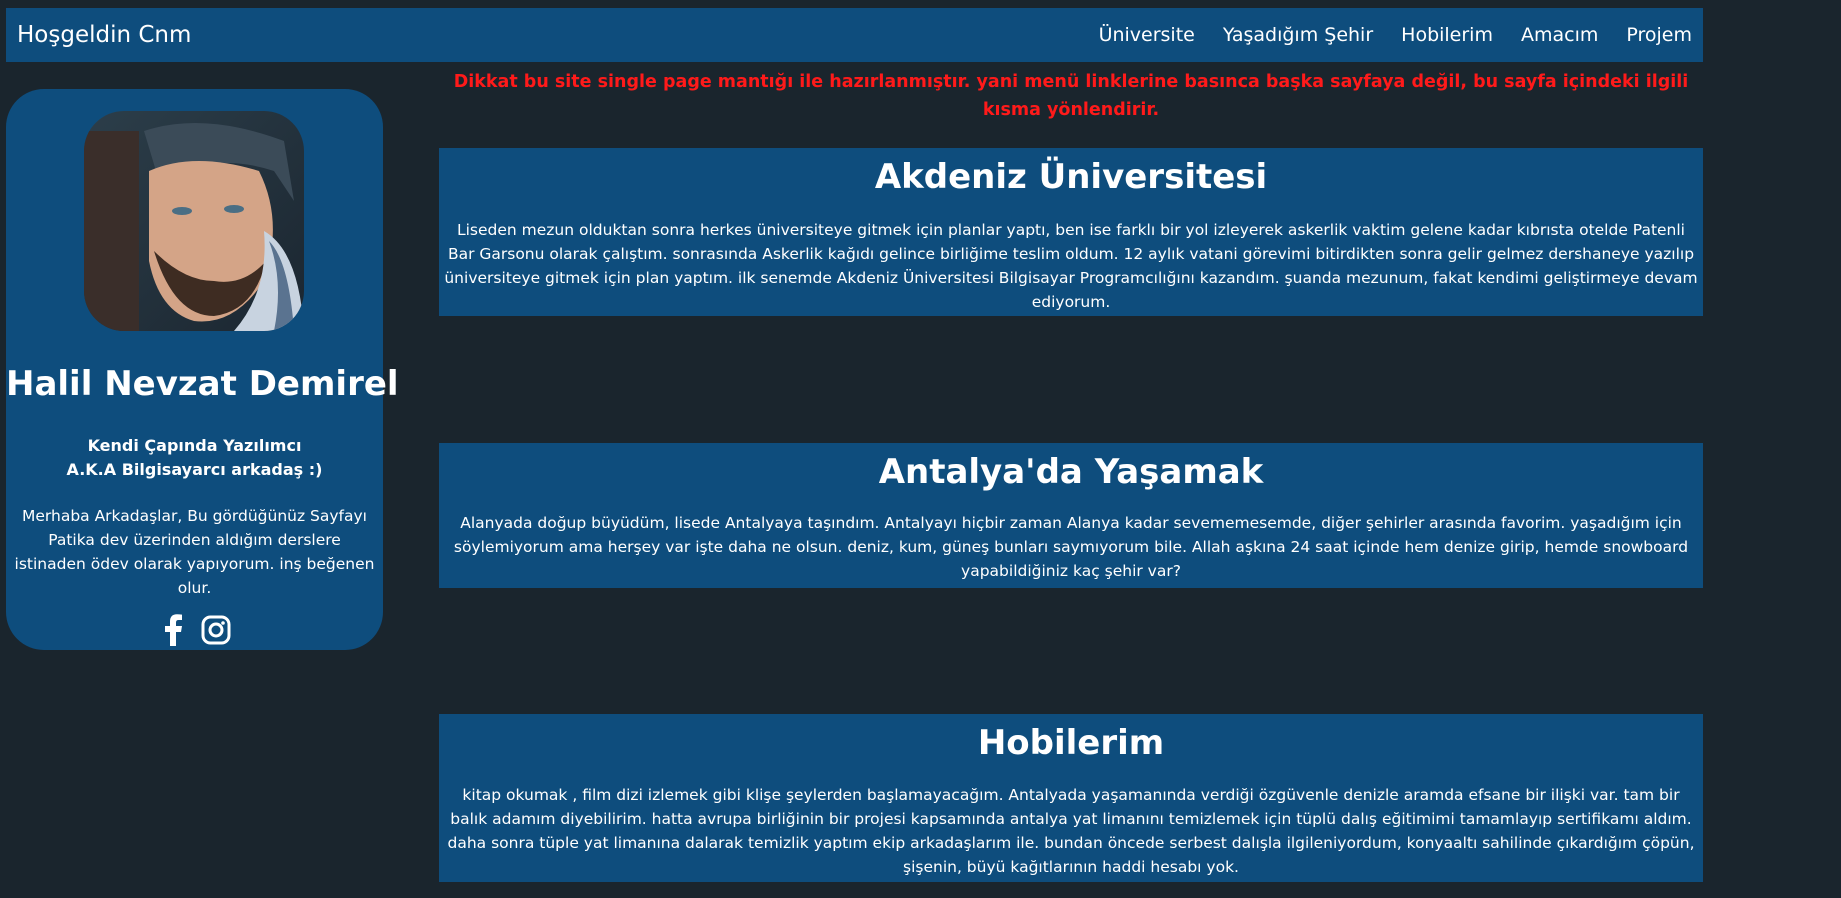 Image resolution: width=1841 pixels, height=898 pixels. Describe the element at coordinates (194, 445) in the screenshot. I see `tagline-line-1: Kendi Çapında Yazılımcı` at that location.